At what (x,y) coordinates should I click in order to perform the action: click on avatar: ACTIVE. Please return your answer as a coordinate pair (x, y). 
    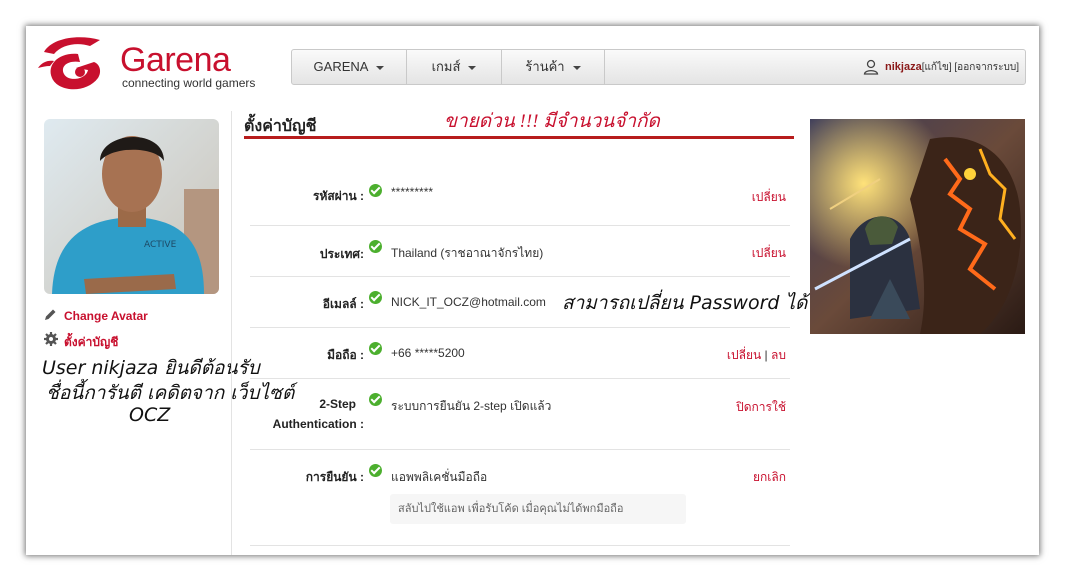
    Looking at the image, I should click on (131, 206).